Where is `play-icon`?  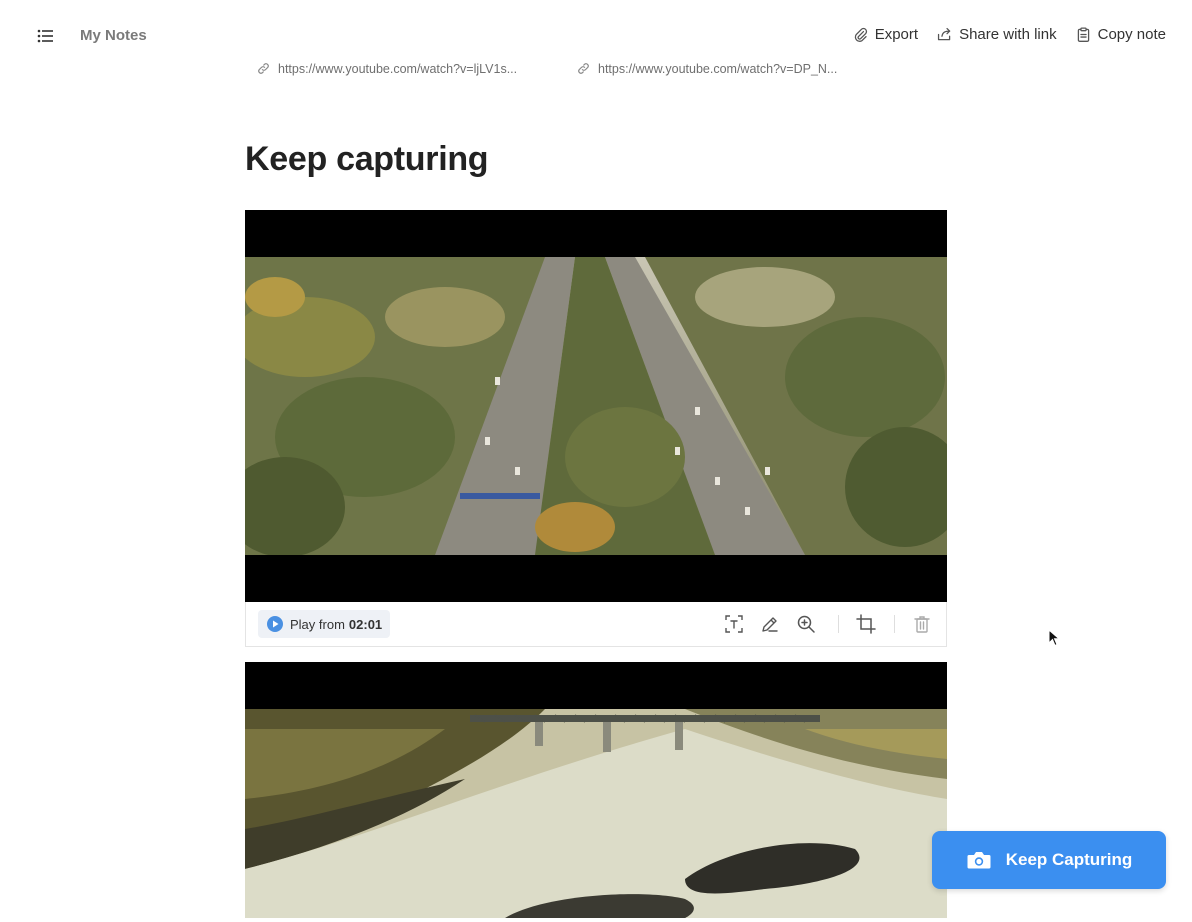 play-icon is located at coordinates (275, 624).